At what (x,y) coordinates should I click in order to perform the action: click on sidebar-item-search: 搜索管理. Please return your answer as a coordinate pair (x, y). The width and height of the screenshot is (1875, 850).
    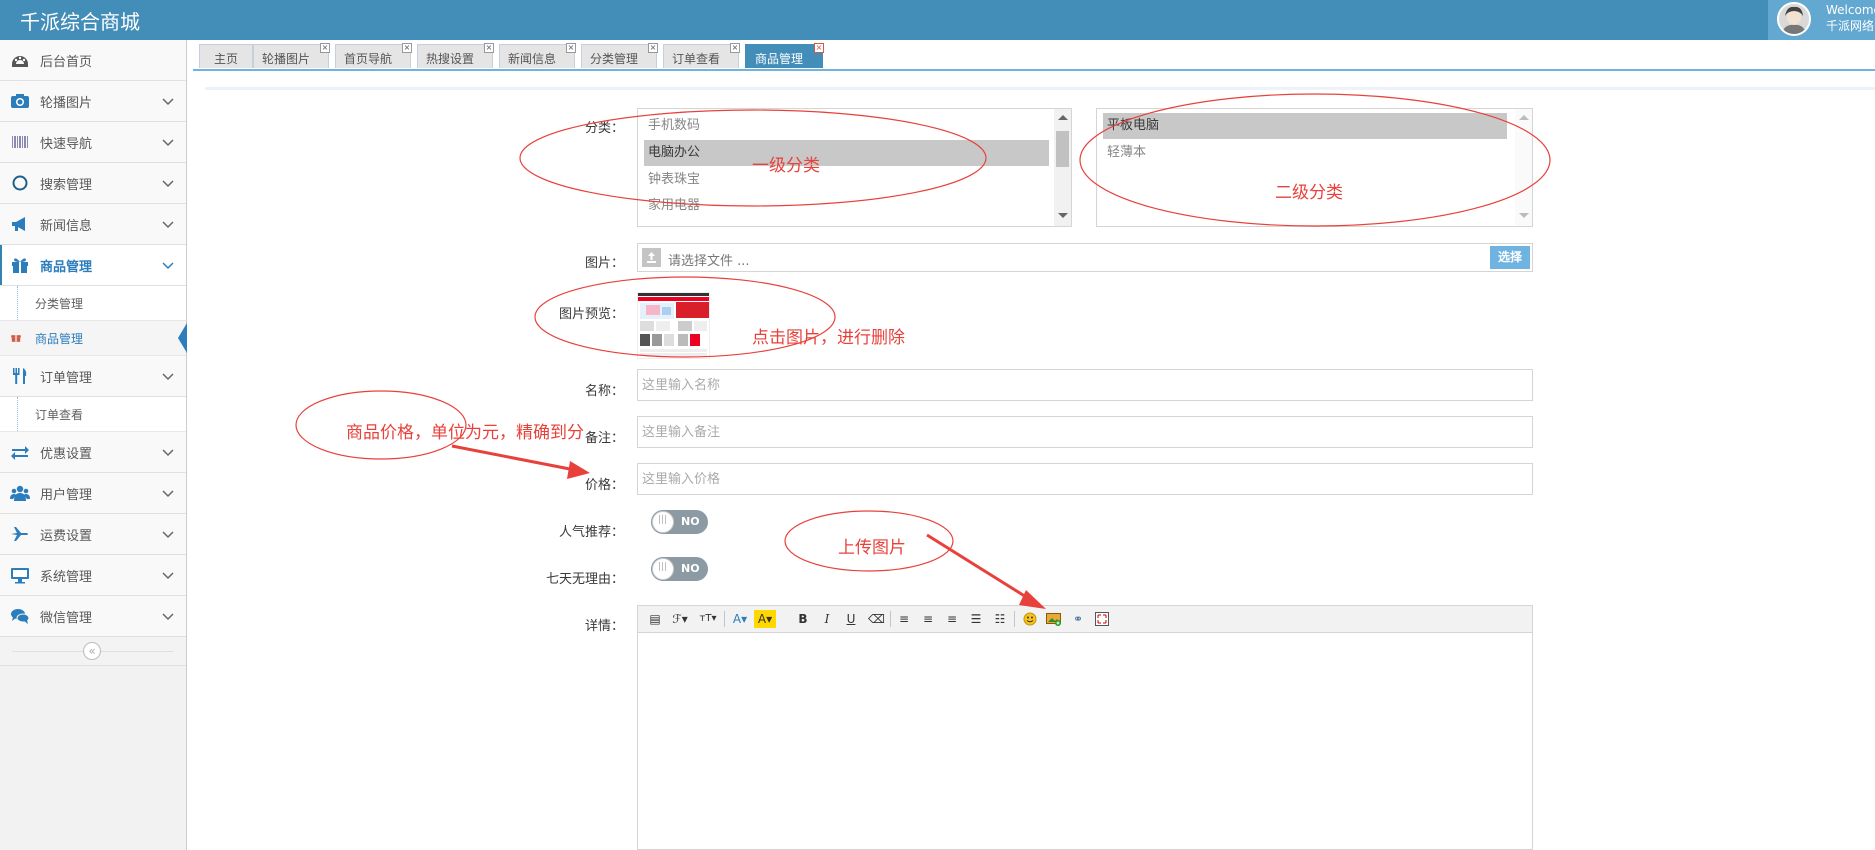
    Looking at the image, I should click on (93, 183).